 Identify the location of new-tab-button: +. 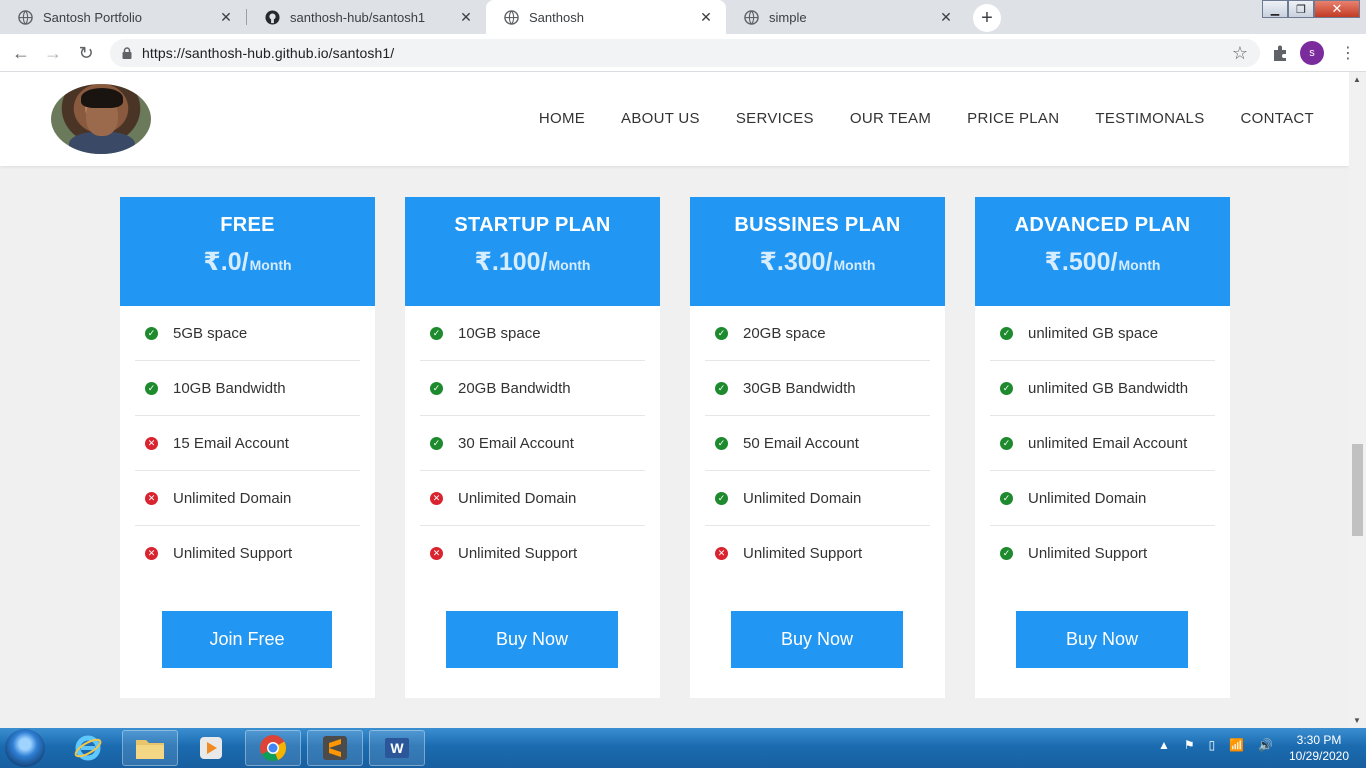
(987, 18).